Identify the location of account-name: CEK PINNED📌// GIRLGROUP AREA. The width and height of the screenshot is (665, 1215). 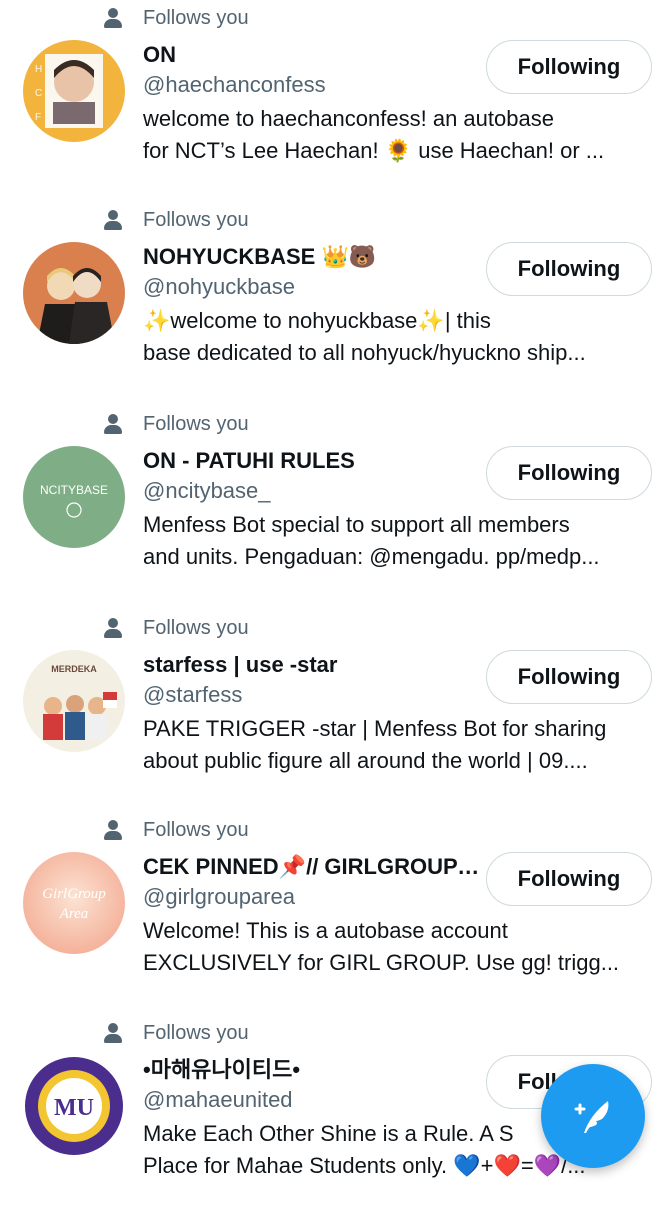
(313, 866).